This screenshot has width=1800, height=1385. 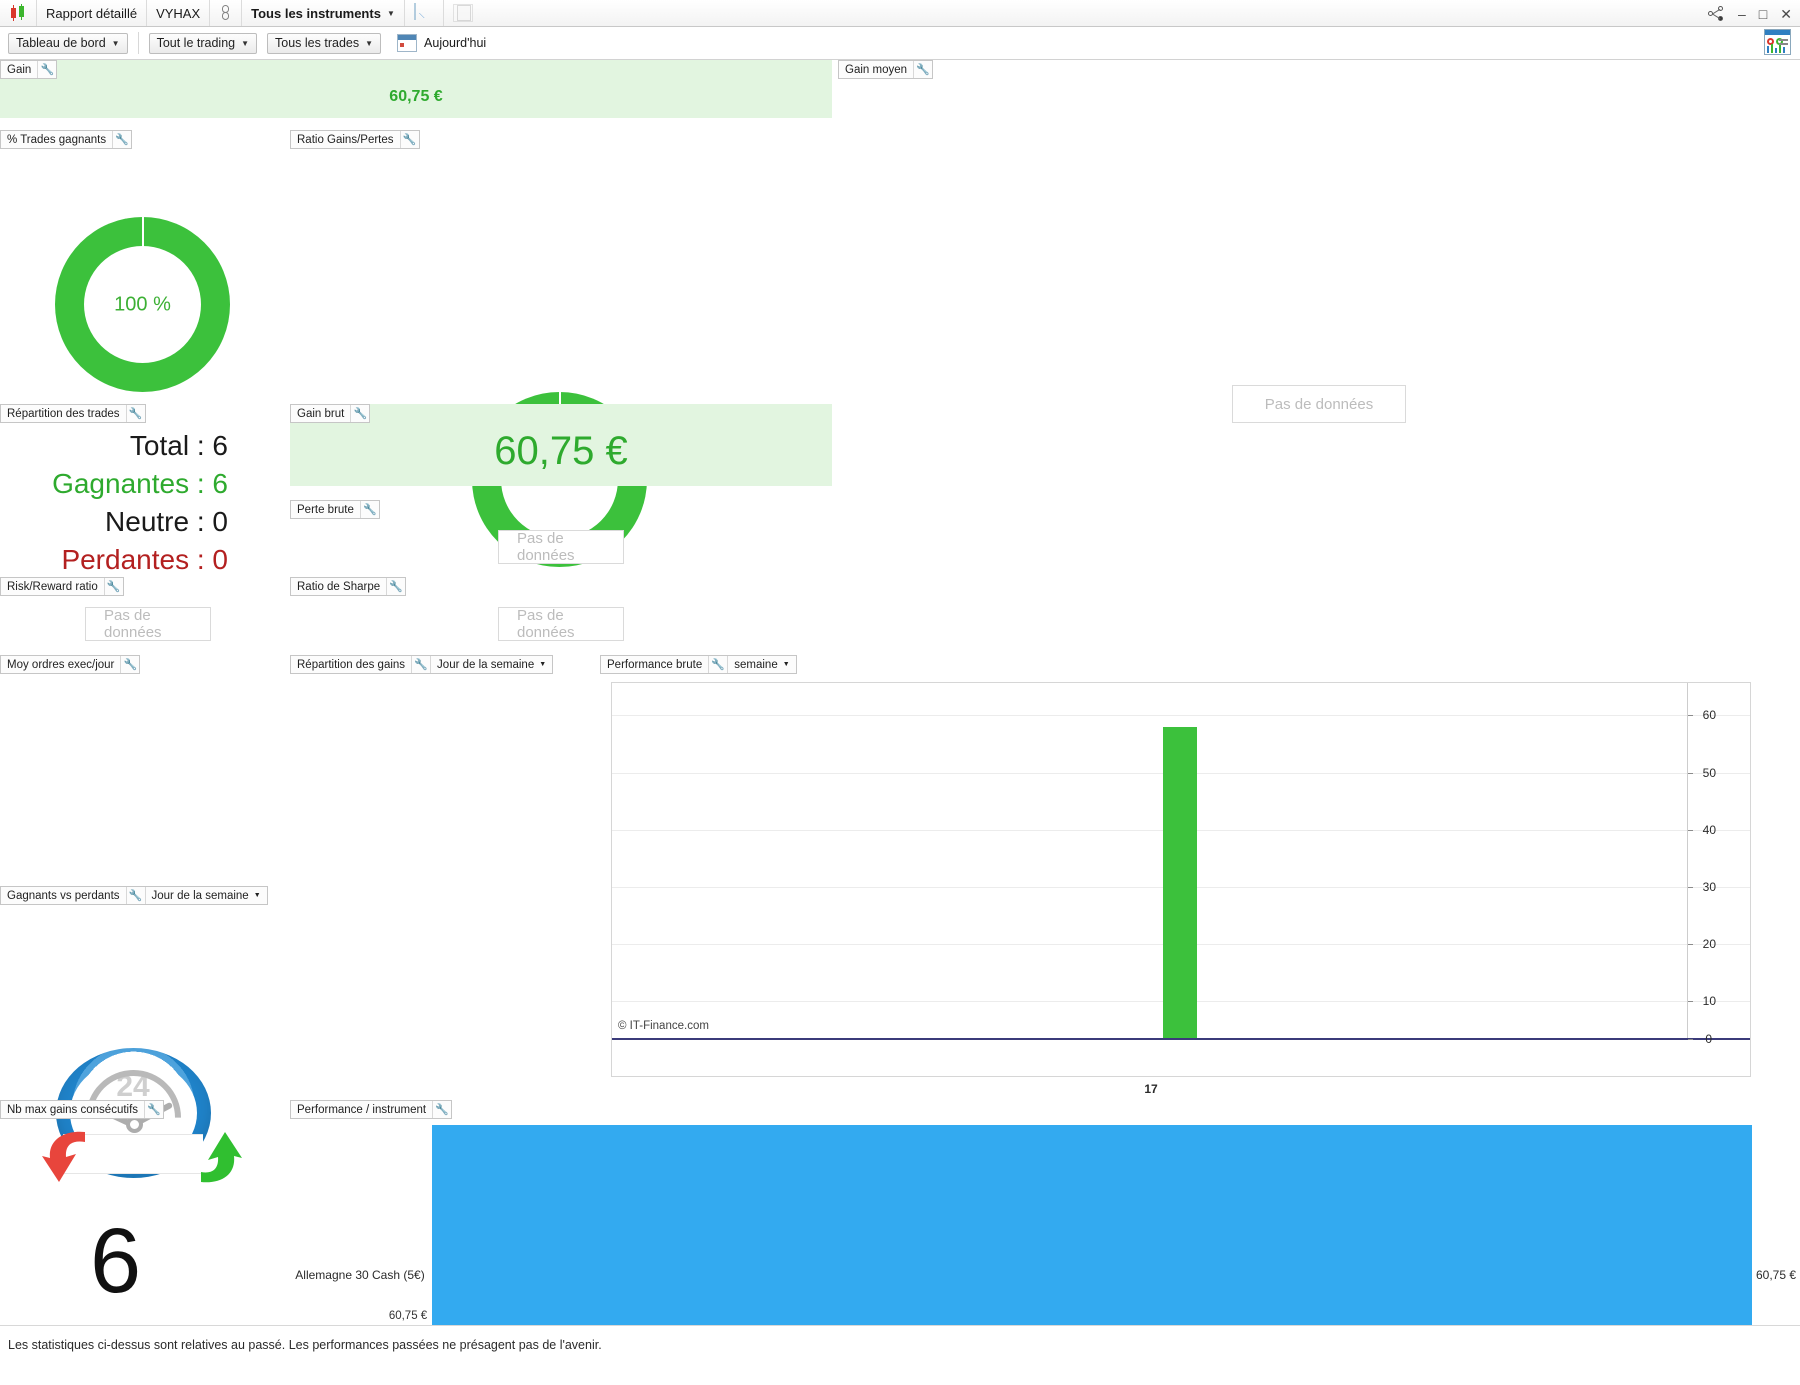 I want to click on instrument-selector-label: Tous les instruments, so click(x=316, y=13).